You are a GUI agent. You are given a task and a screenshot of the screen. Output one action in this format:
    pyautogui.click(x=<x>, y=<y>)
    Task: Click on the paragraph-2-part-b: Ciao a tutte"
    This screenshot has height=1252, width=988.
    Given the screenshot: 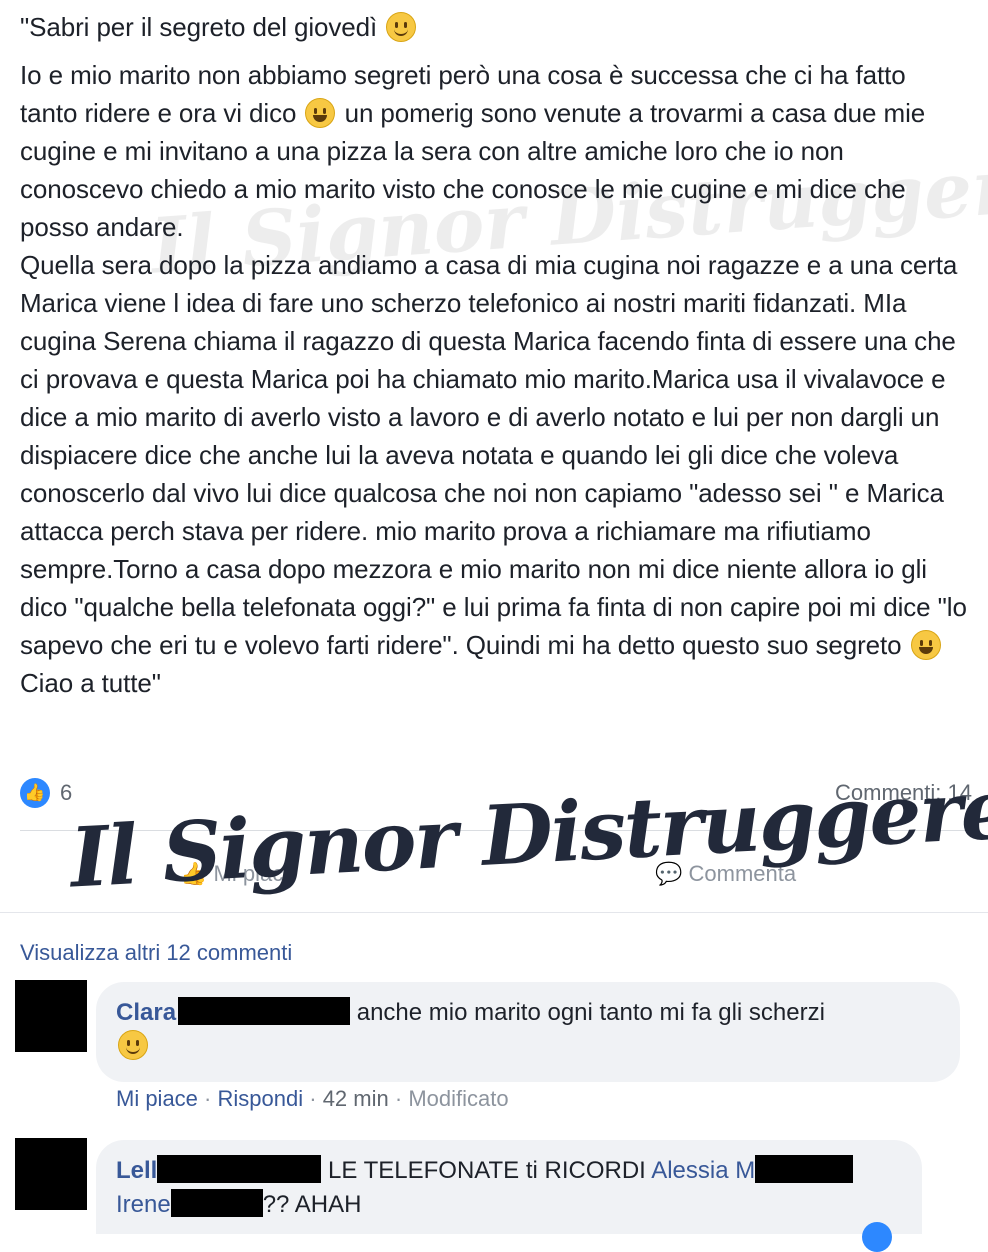 What is the action you would take?
    pyautogui.click(x=90, y=683)
    